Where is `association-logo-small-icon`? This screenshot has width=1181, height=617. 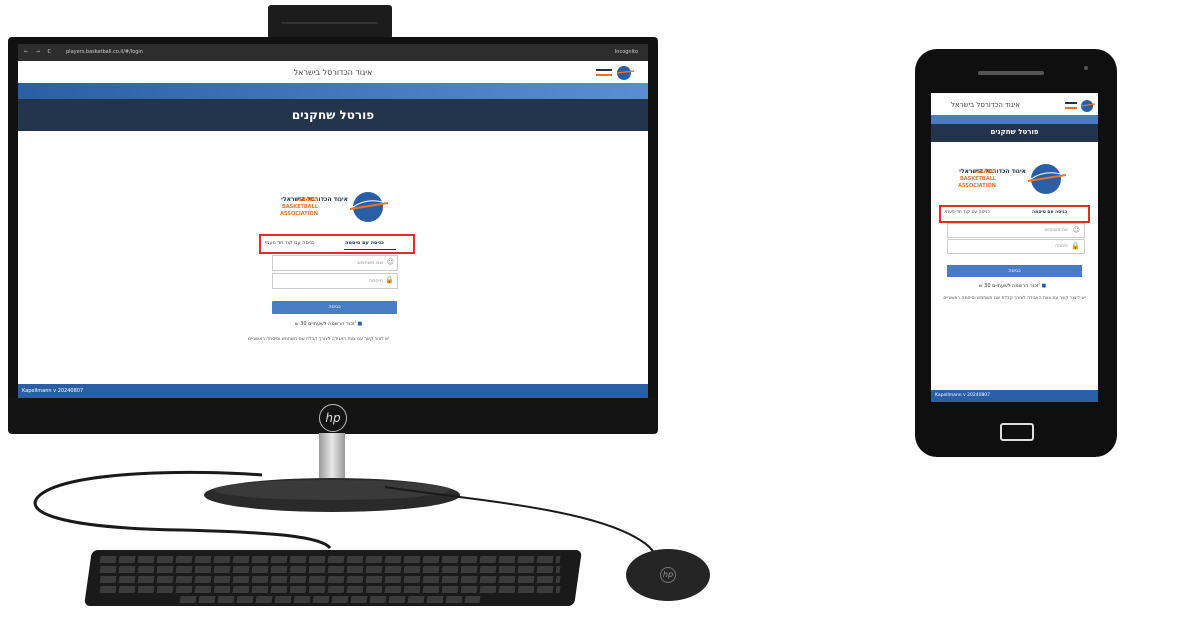
association-logo-small-icon is located at coordinates (614, 73).